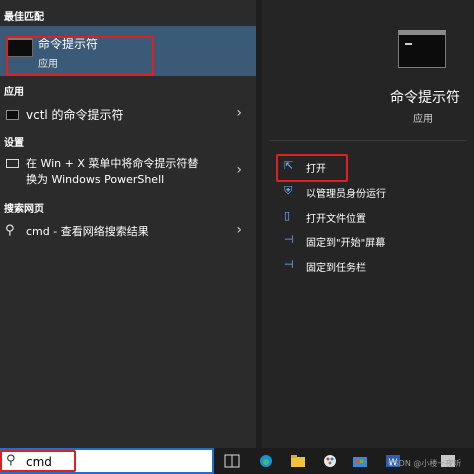 This screenshot has height=474, width=474. What do you see at coordinates (14, 143) in the screenshot?
I see `settings-header: 设置` at bounding box center [14, 143].